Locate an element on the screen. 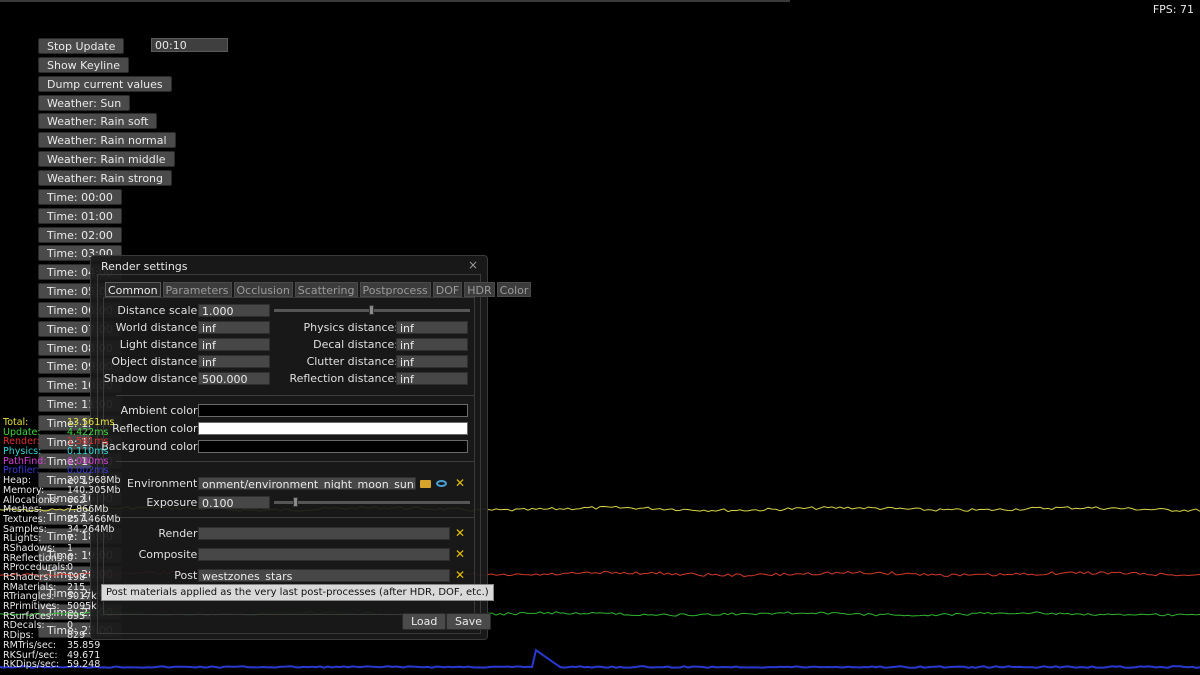 Image resolution: width=1200 pixels, height=675 pixels. stat-value: 34.264Mb is located at coordinates (91, 529).